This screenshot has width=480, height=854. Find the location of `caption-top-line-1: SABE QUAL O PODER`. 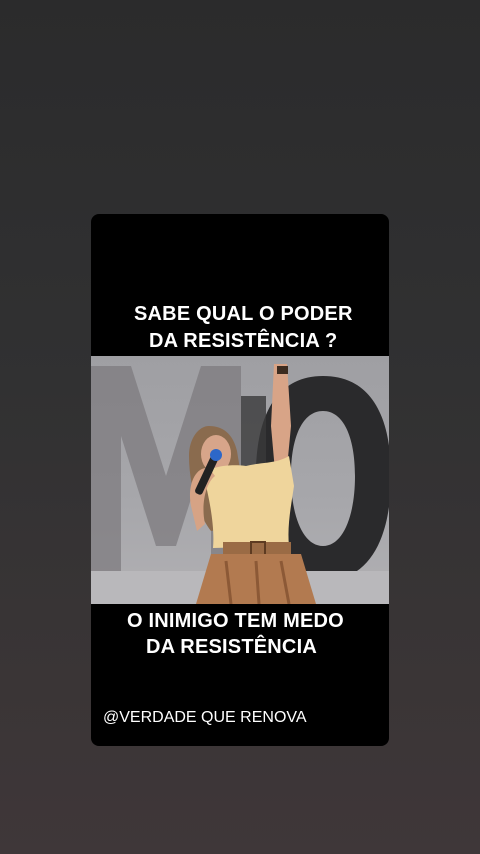

caption-top-line-1: SABE QUAL O PODER is located at coordinates (243, 314).